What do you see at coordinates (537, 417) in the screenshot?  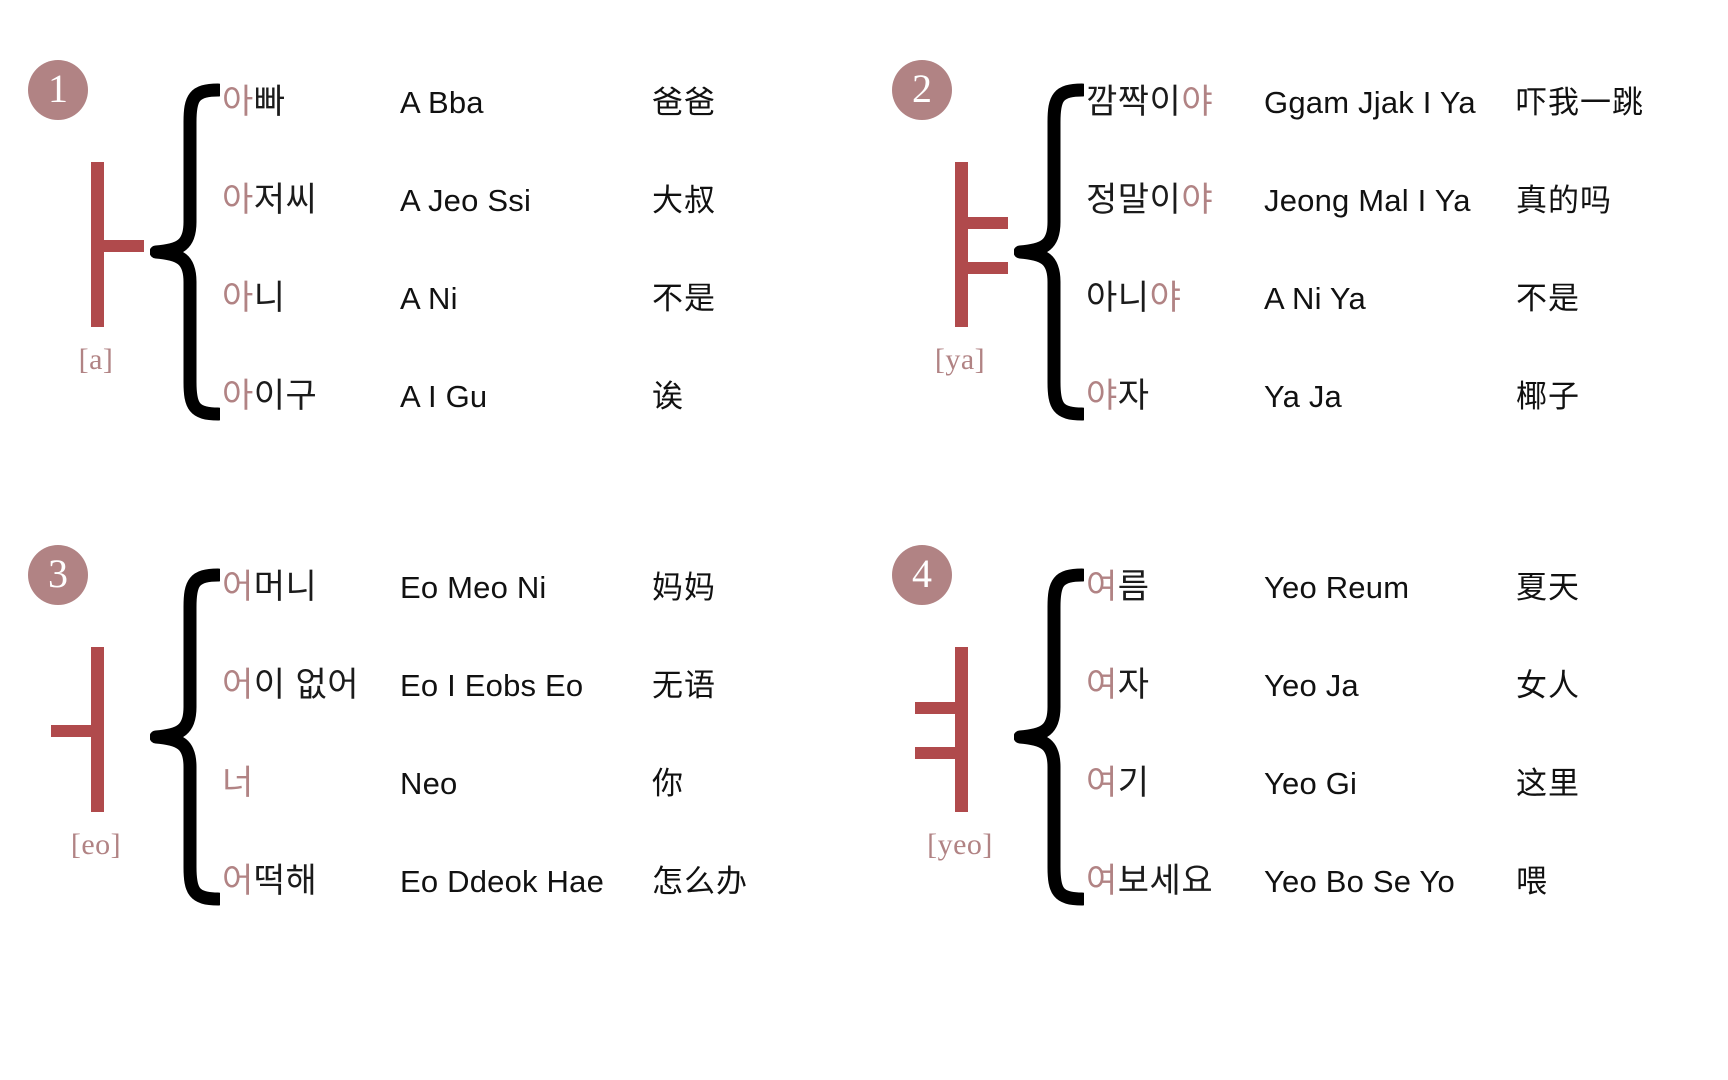 I see `example-word-row: 아이구 A I Gu 诶` at bounding box center [537, 417].